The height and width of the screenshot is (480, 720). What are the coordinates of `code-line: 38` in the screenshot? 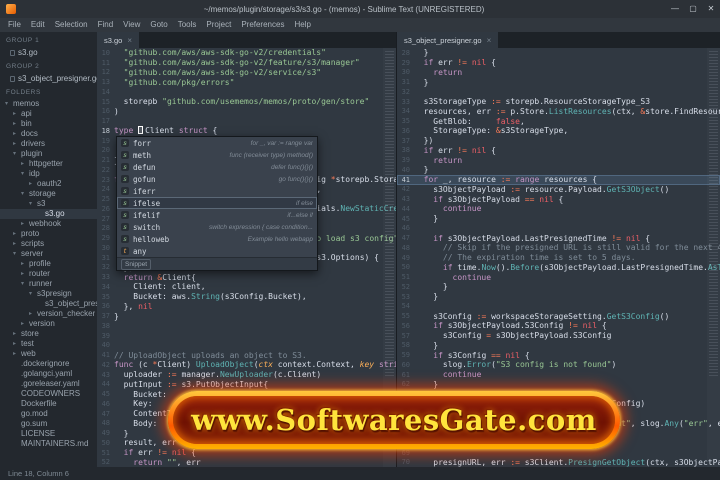 It's located at (246, 326).